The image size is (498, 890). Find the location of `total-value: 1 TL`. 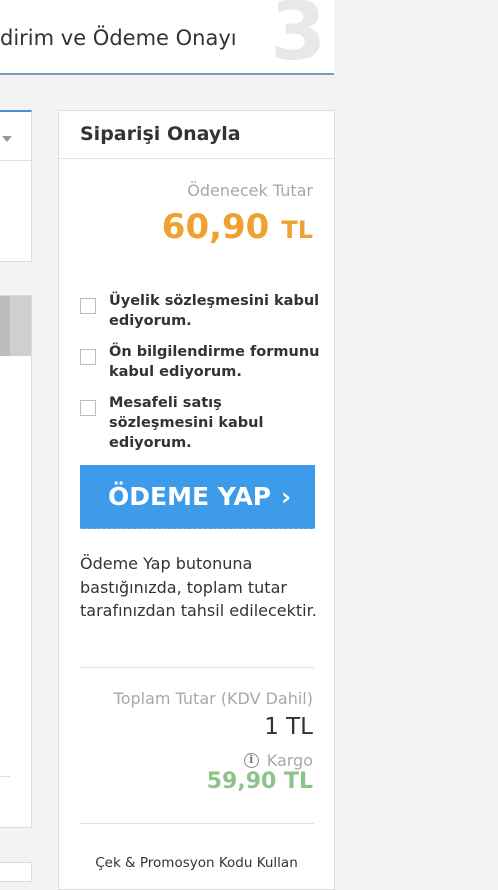

total-value: 1 TL is located at coordinates (288, 727).